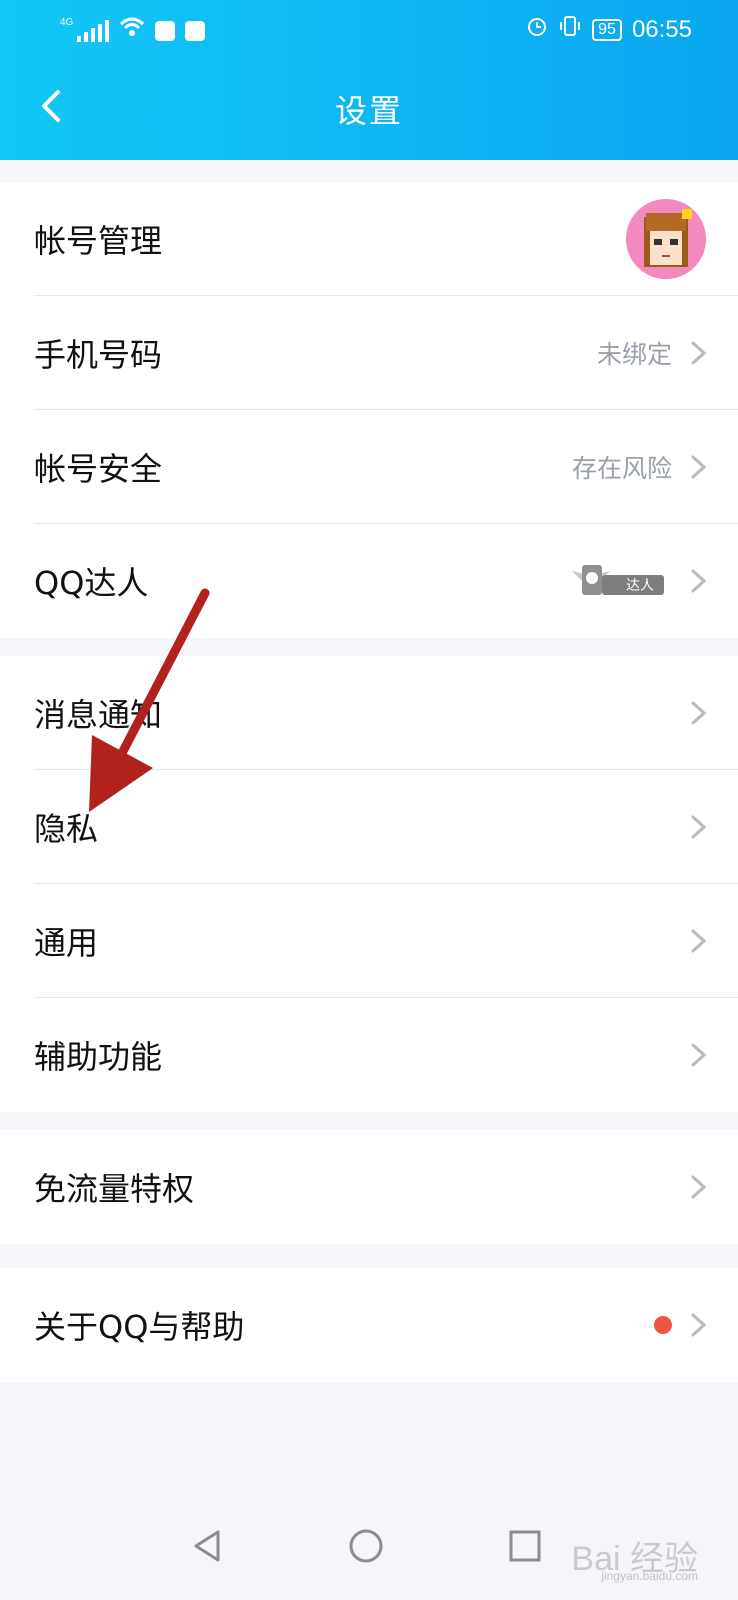 This screenshot has height=1600, width=738. What do you see at coordinates (621, 468) in the screenshot?
I see `settings-item-value: 存在风险` at bounding box center [621, 468].